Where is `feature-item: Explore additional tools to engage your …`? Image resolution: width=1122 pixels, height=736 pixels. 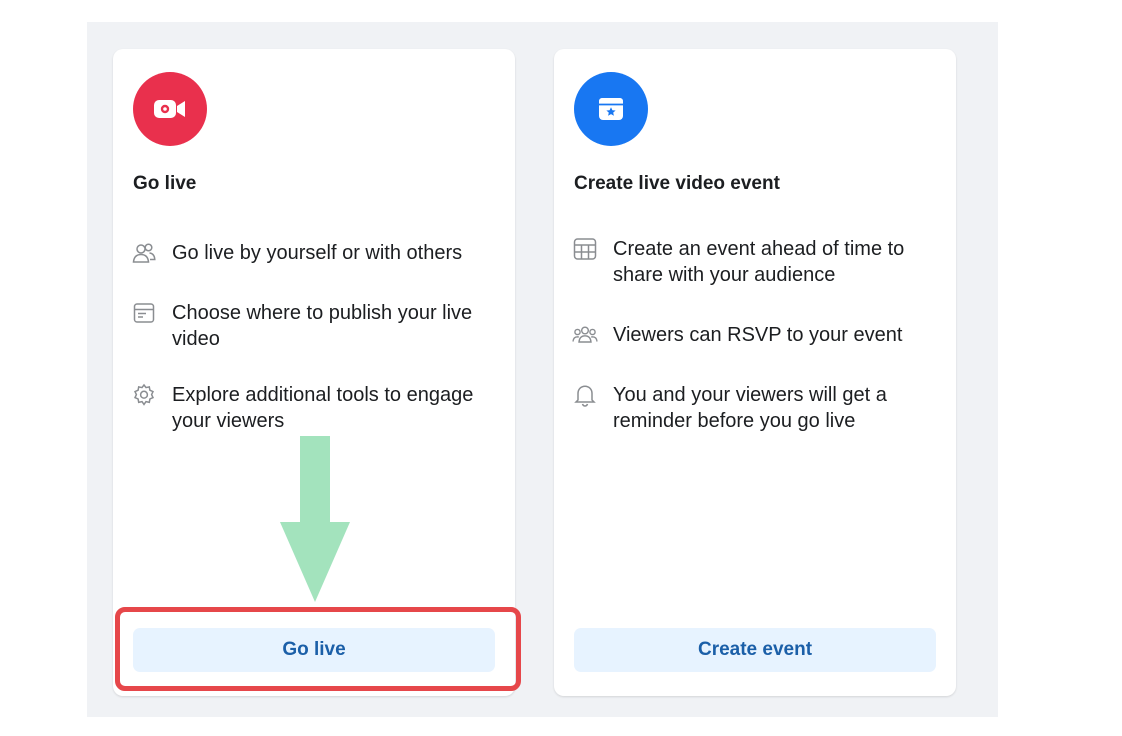 feature-item: Explore additional tools to engage your … is located at coordinates (317, 408).